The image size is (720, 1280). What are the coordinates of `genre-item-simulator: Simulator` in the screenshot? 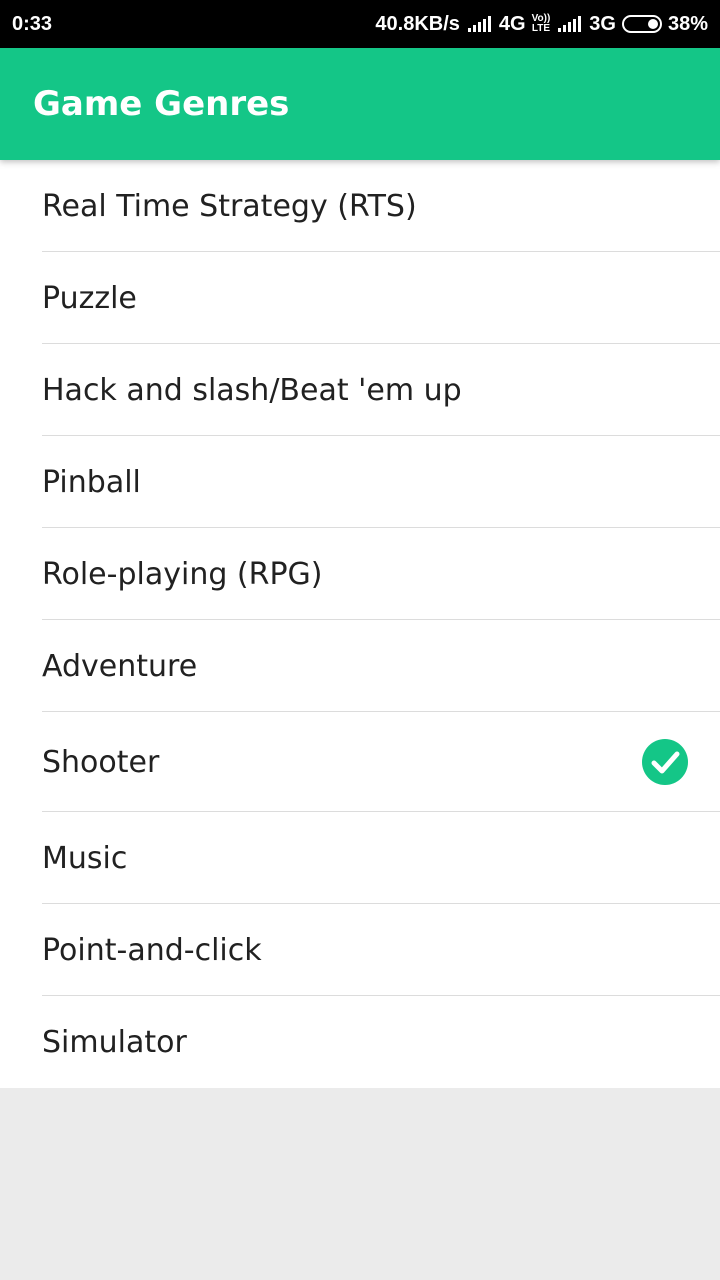 It's located at (360, 1042).